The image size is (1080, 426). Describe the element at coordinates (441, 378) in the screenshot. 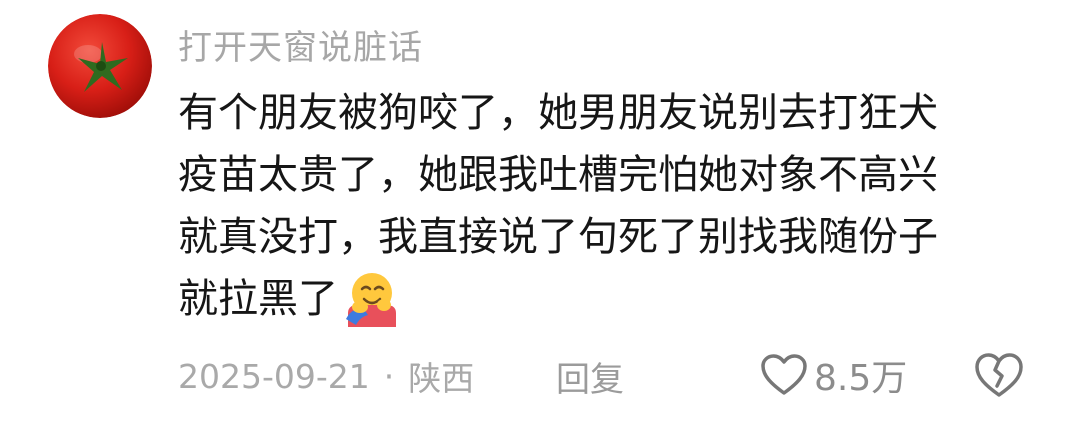

I see `comment-location: 陕西` at that location.